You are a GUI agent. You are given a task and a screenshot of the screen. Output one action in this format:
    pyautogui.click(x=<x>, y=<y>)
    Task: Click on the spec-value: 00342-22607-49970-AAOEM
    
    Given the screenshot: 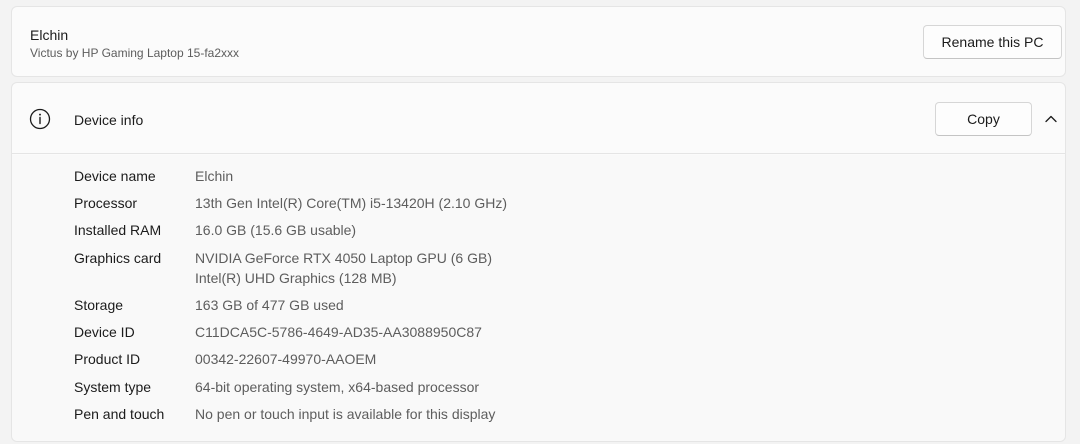 What is the action you would take?
    pyautogui.click(x=286, y=359)
    